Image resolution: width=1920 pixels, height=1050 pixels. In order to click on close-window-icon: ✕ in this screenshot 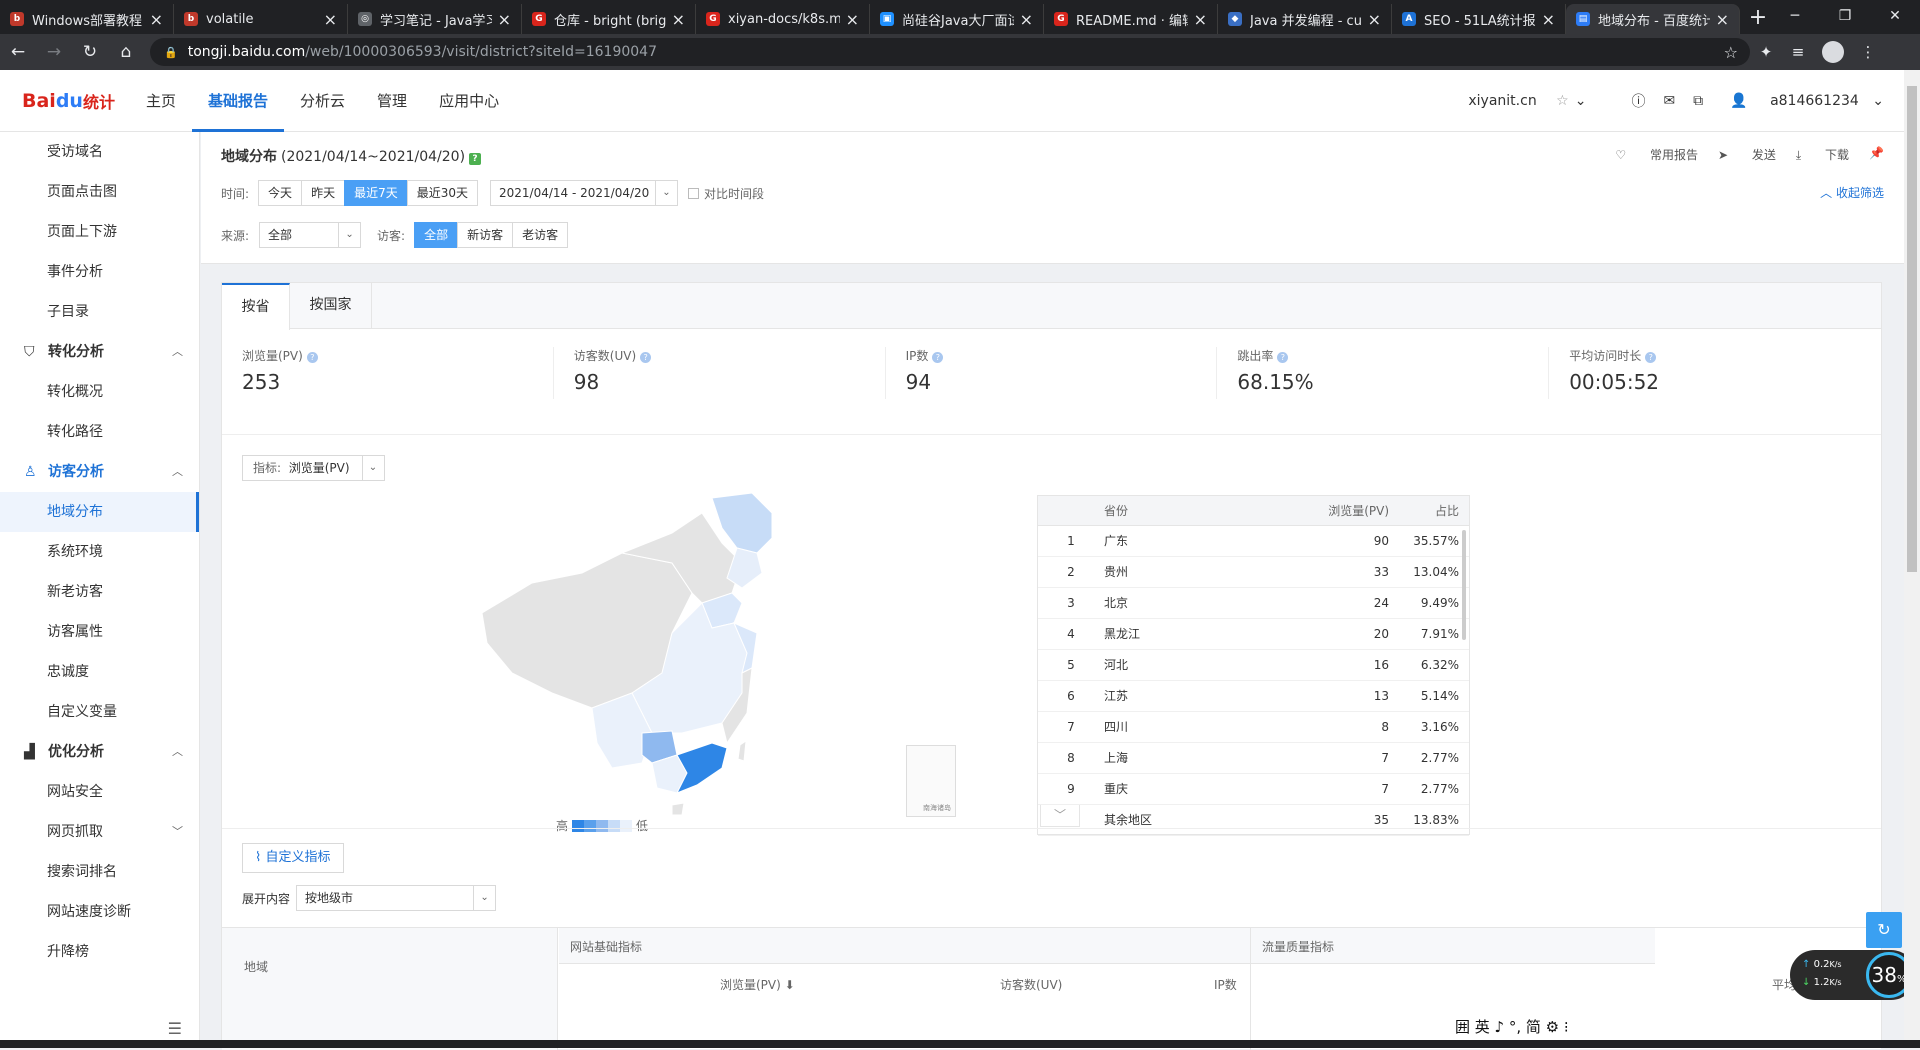, I will do `click(1895, 17)`.